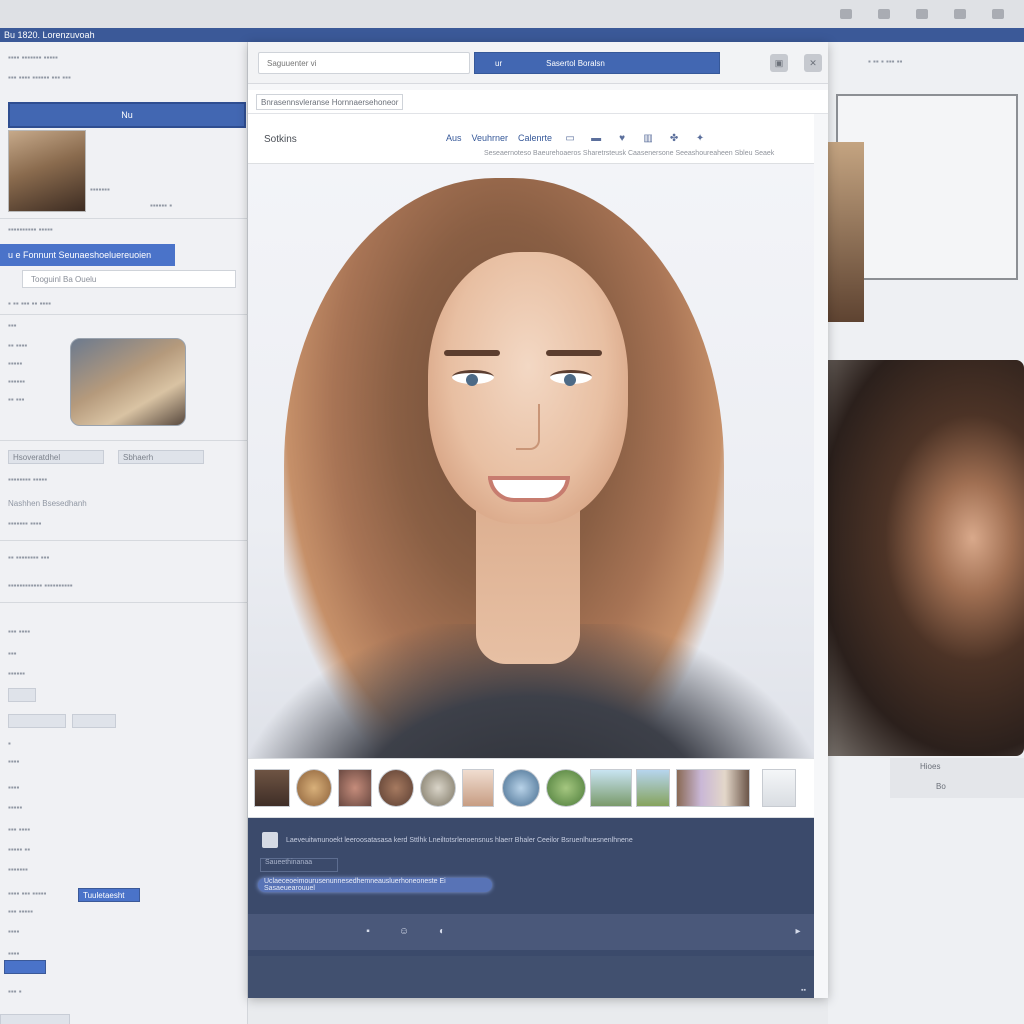  I want to click on modal-toolbar: ur Sasertol Boralsn ▣ ✕, so click(538, 63).